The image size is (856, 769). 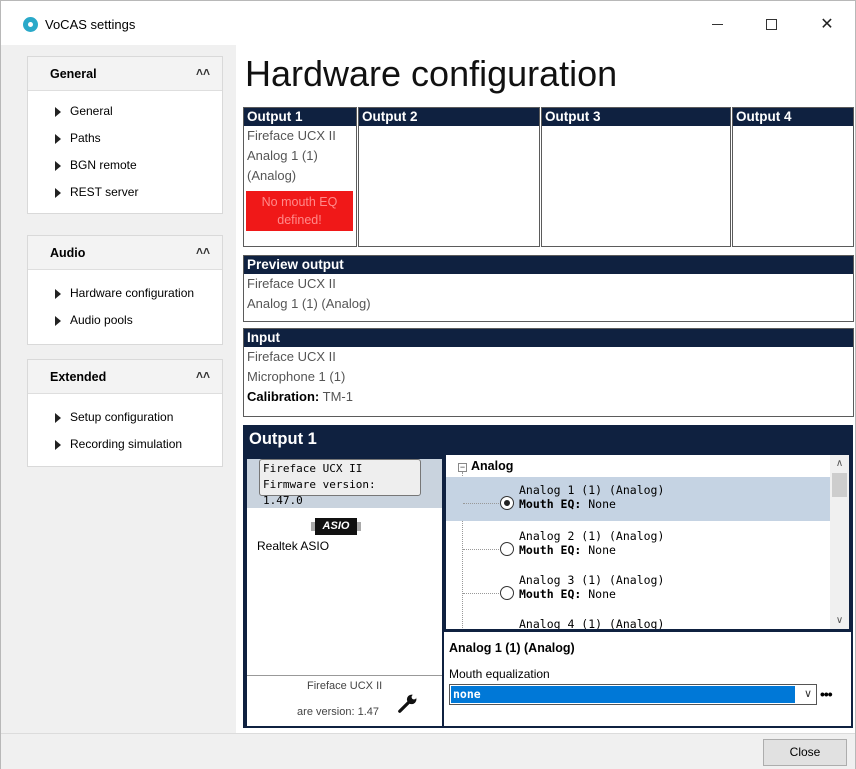 What do you see at coordinates (793, 177) in the screenshot?
I see `output-4-box: Output 4` at bounding box center [793, 177].